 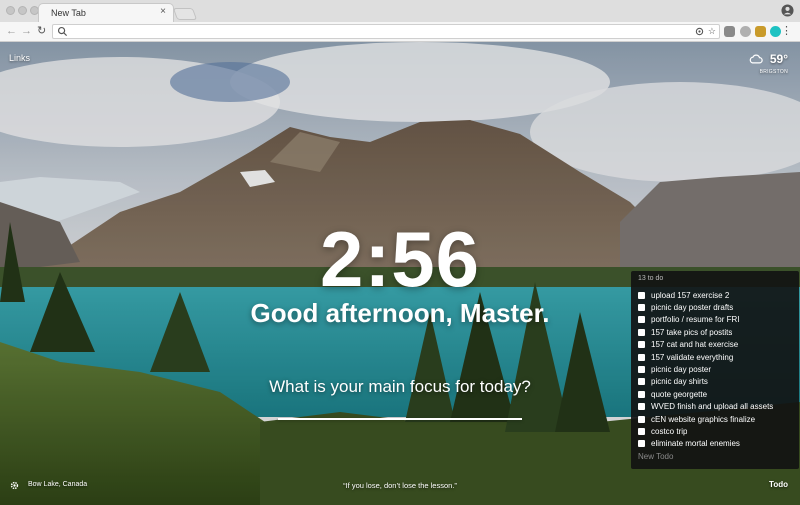 I want to click on todo-item-label: 157 validate everything, so click(x=692, y=357).